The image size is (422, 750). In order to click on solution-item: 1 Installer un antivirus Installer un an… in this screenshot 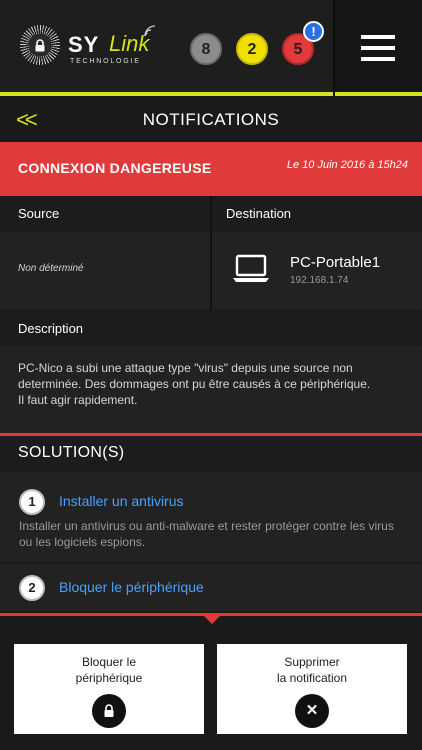, I will do `click(211, 517)`.